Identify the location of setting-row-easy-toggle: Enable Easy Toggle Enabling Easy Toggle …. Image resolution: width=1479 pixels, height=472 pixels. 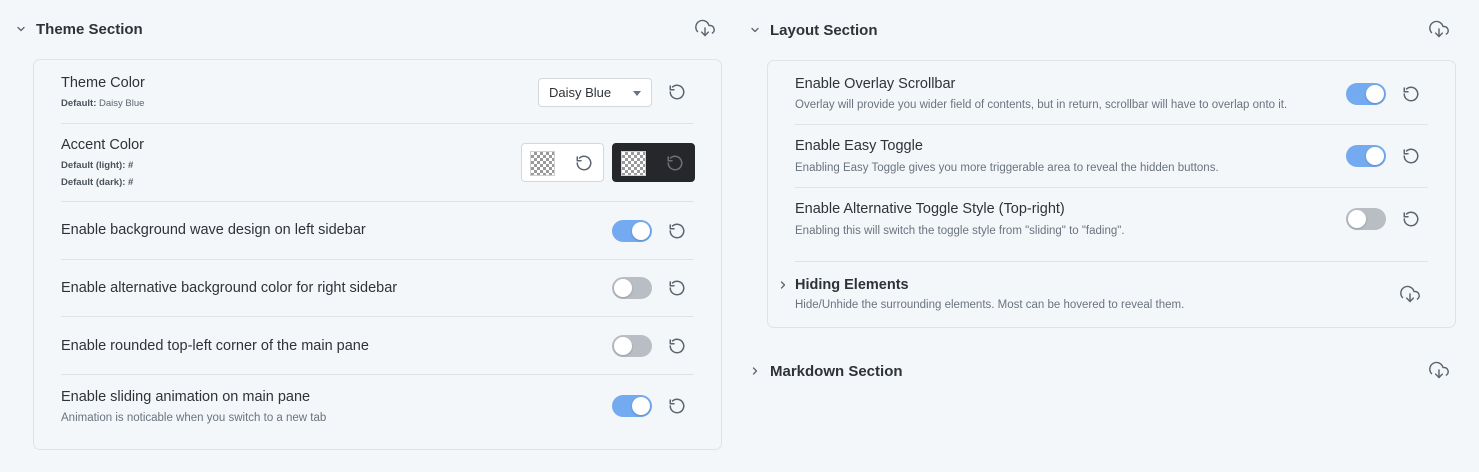
(1111, 156).